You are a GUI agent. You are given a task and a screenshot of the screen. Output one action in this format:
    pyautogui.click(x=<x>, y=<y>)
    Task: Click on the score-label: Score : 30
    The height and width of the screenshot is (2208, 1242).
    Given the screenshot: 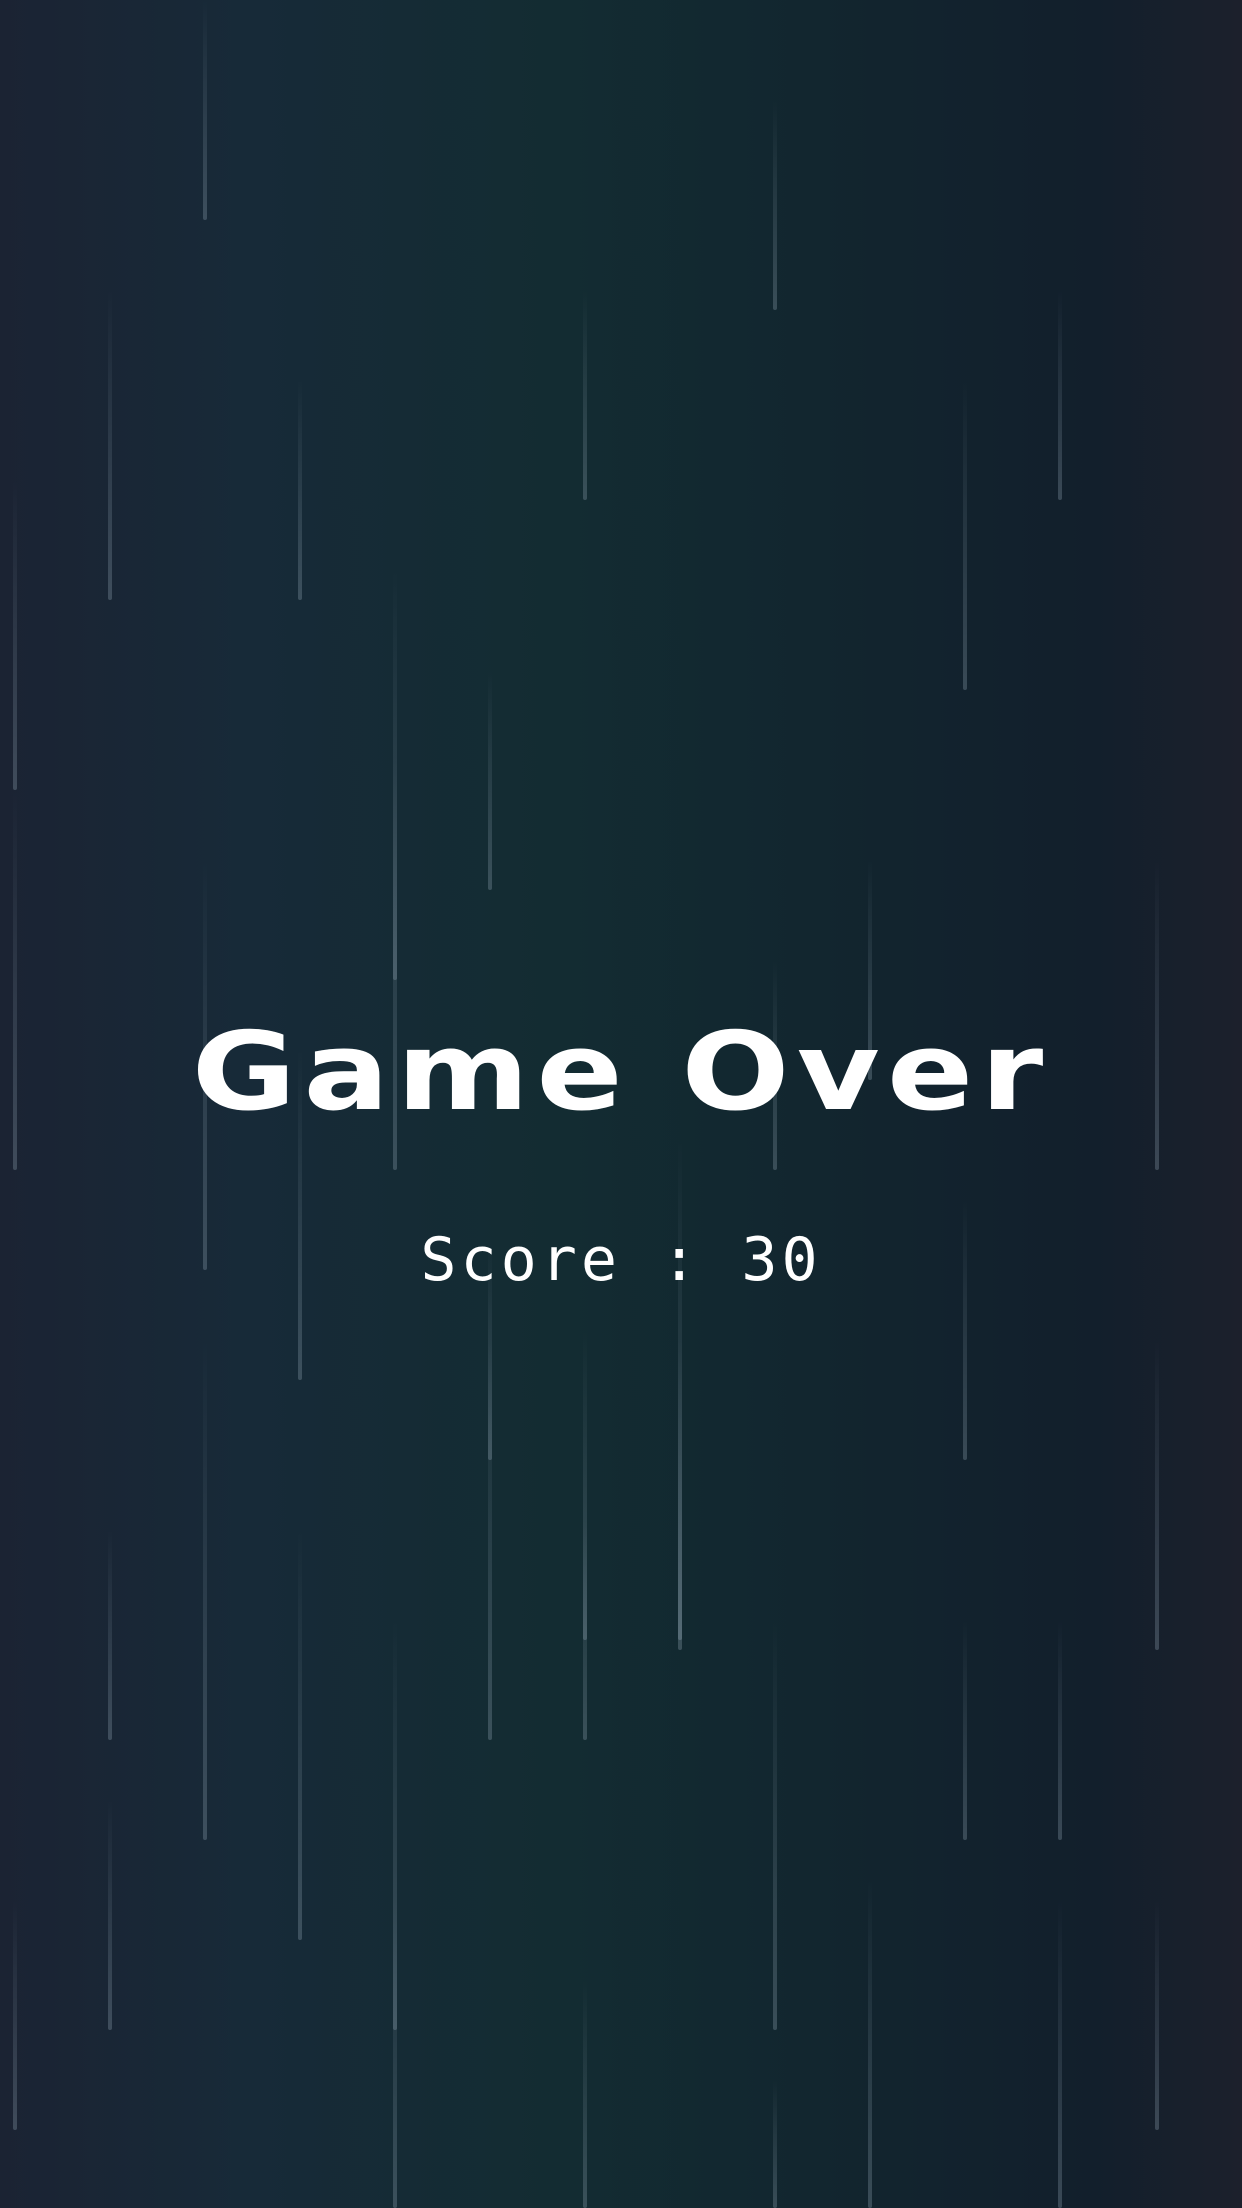 What is the action you would take?
    pyautogui.click(x=621, y=1260)
    